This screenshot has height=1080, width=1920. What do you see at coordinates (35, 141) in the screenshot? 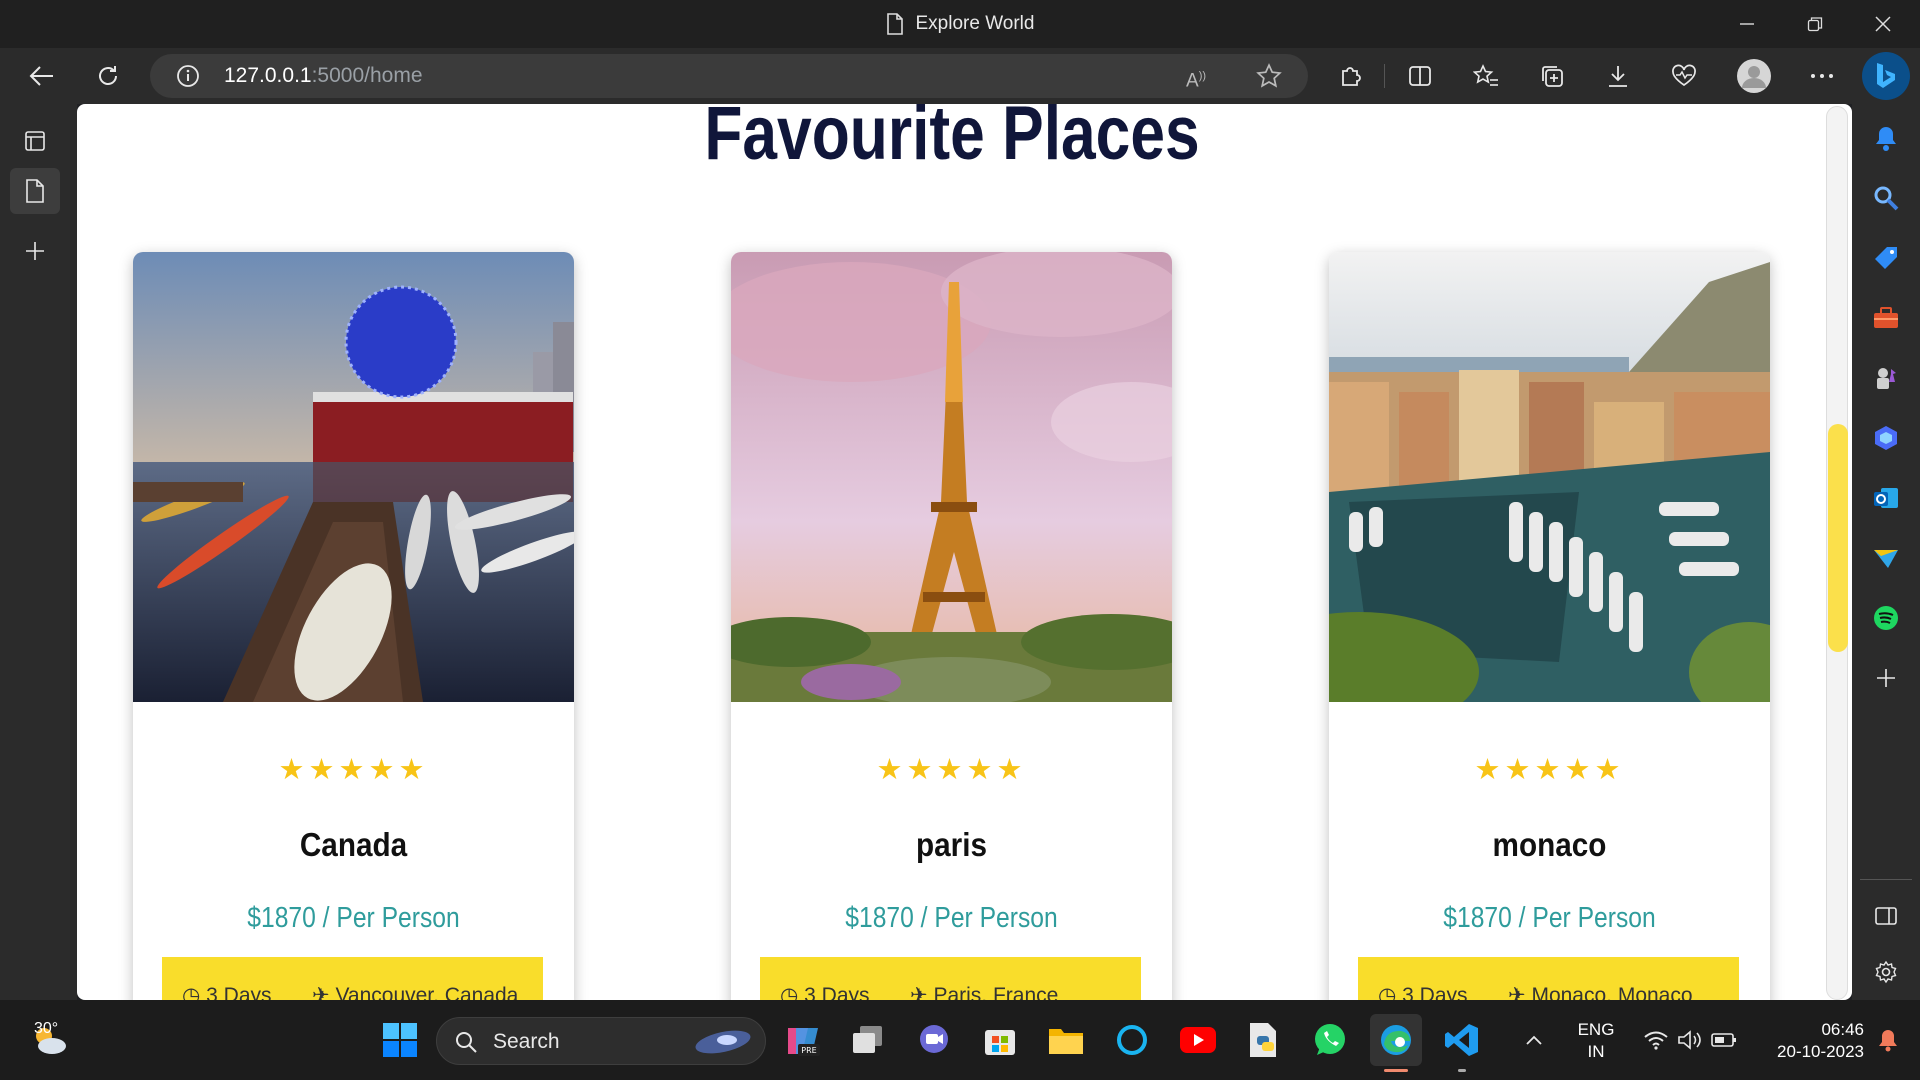
I see `tab-actions-button` at bounding box center [35, 141].